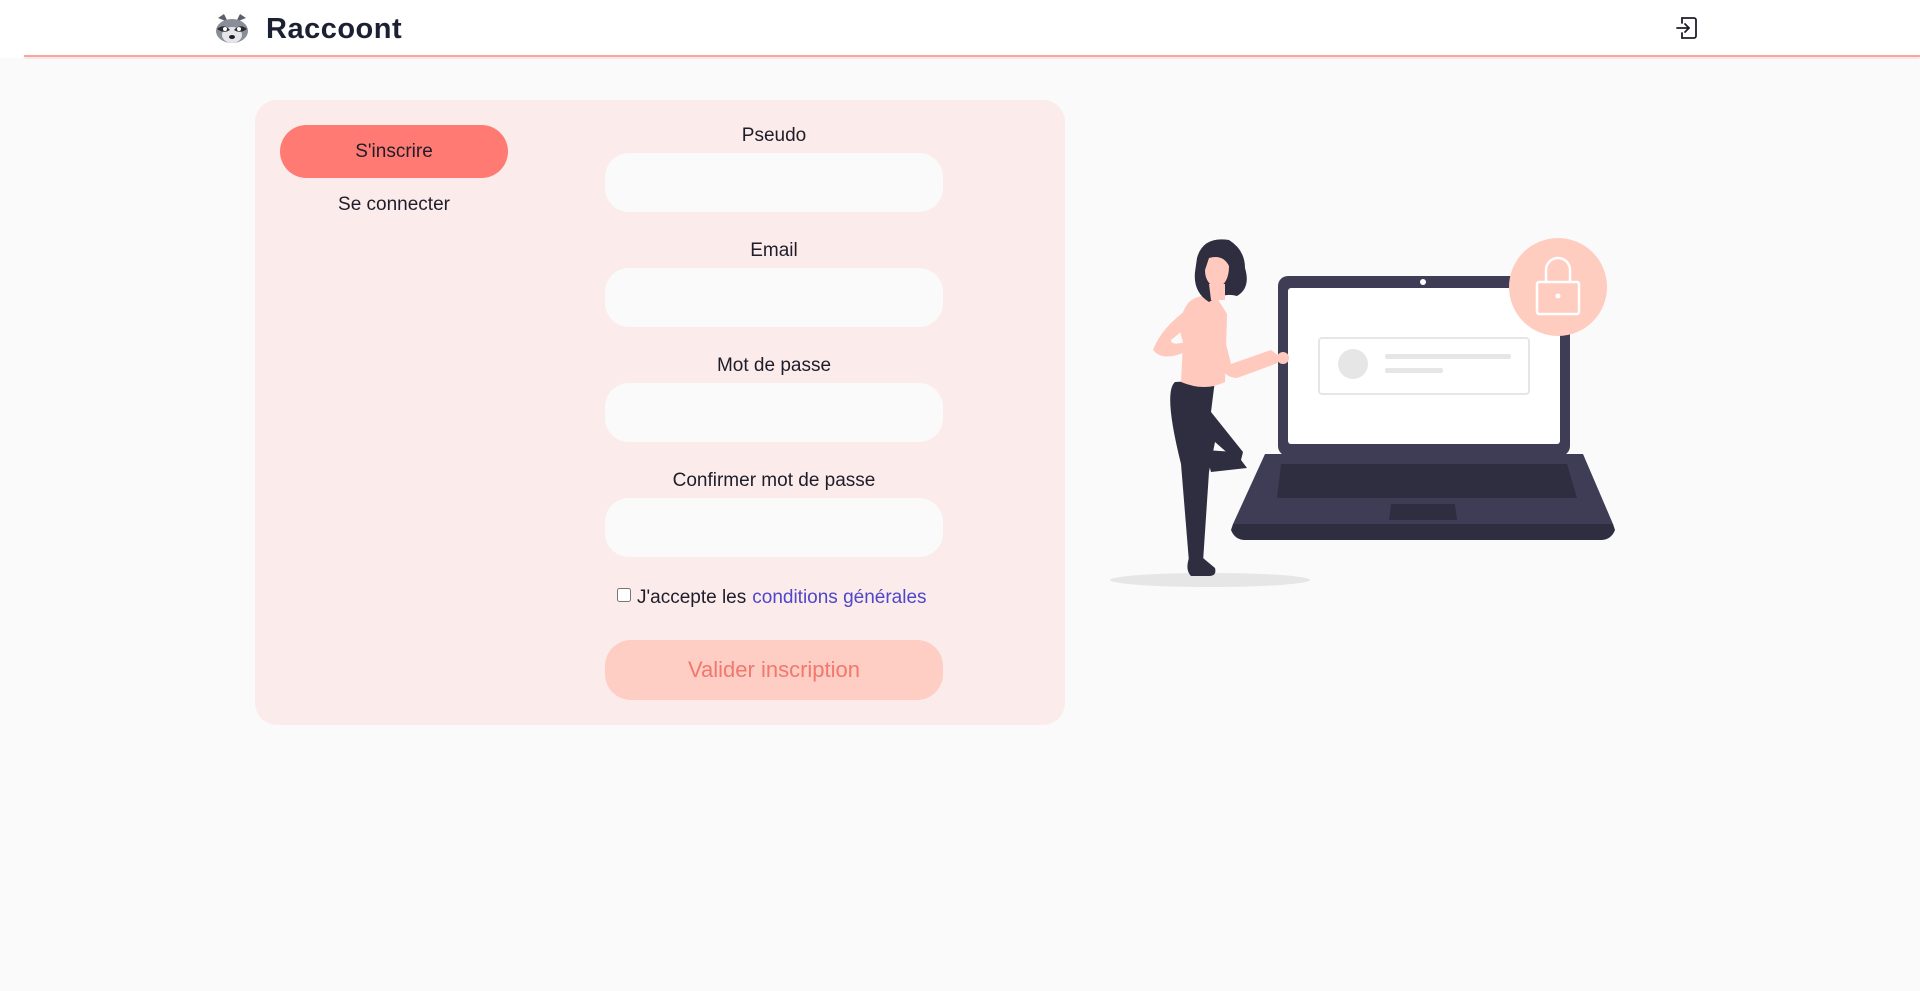 This screenshot has width=1920, height=991. What do you see at coordinates (1362, 412) in the screenshot?
I see `woman-laptop-lock-illustration` at bounding box center [1362, 412].